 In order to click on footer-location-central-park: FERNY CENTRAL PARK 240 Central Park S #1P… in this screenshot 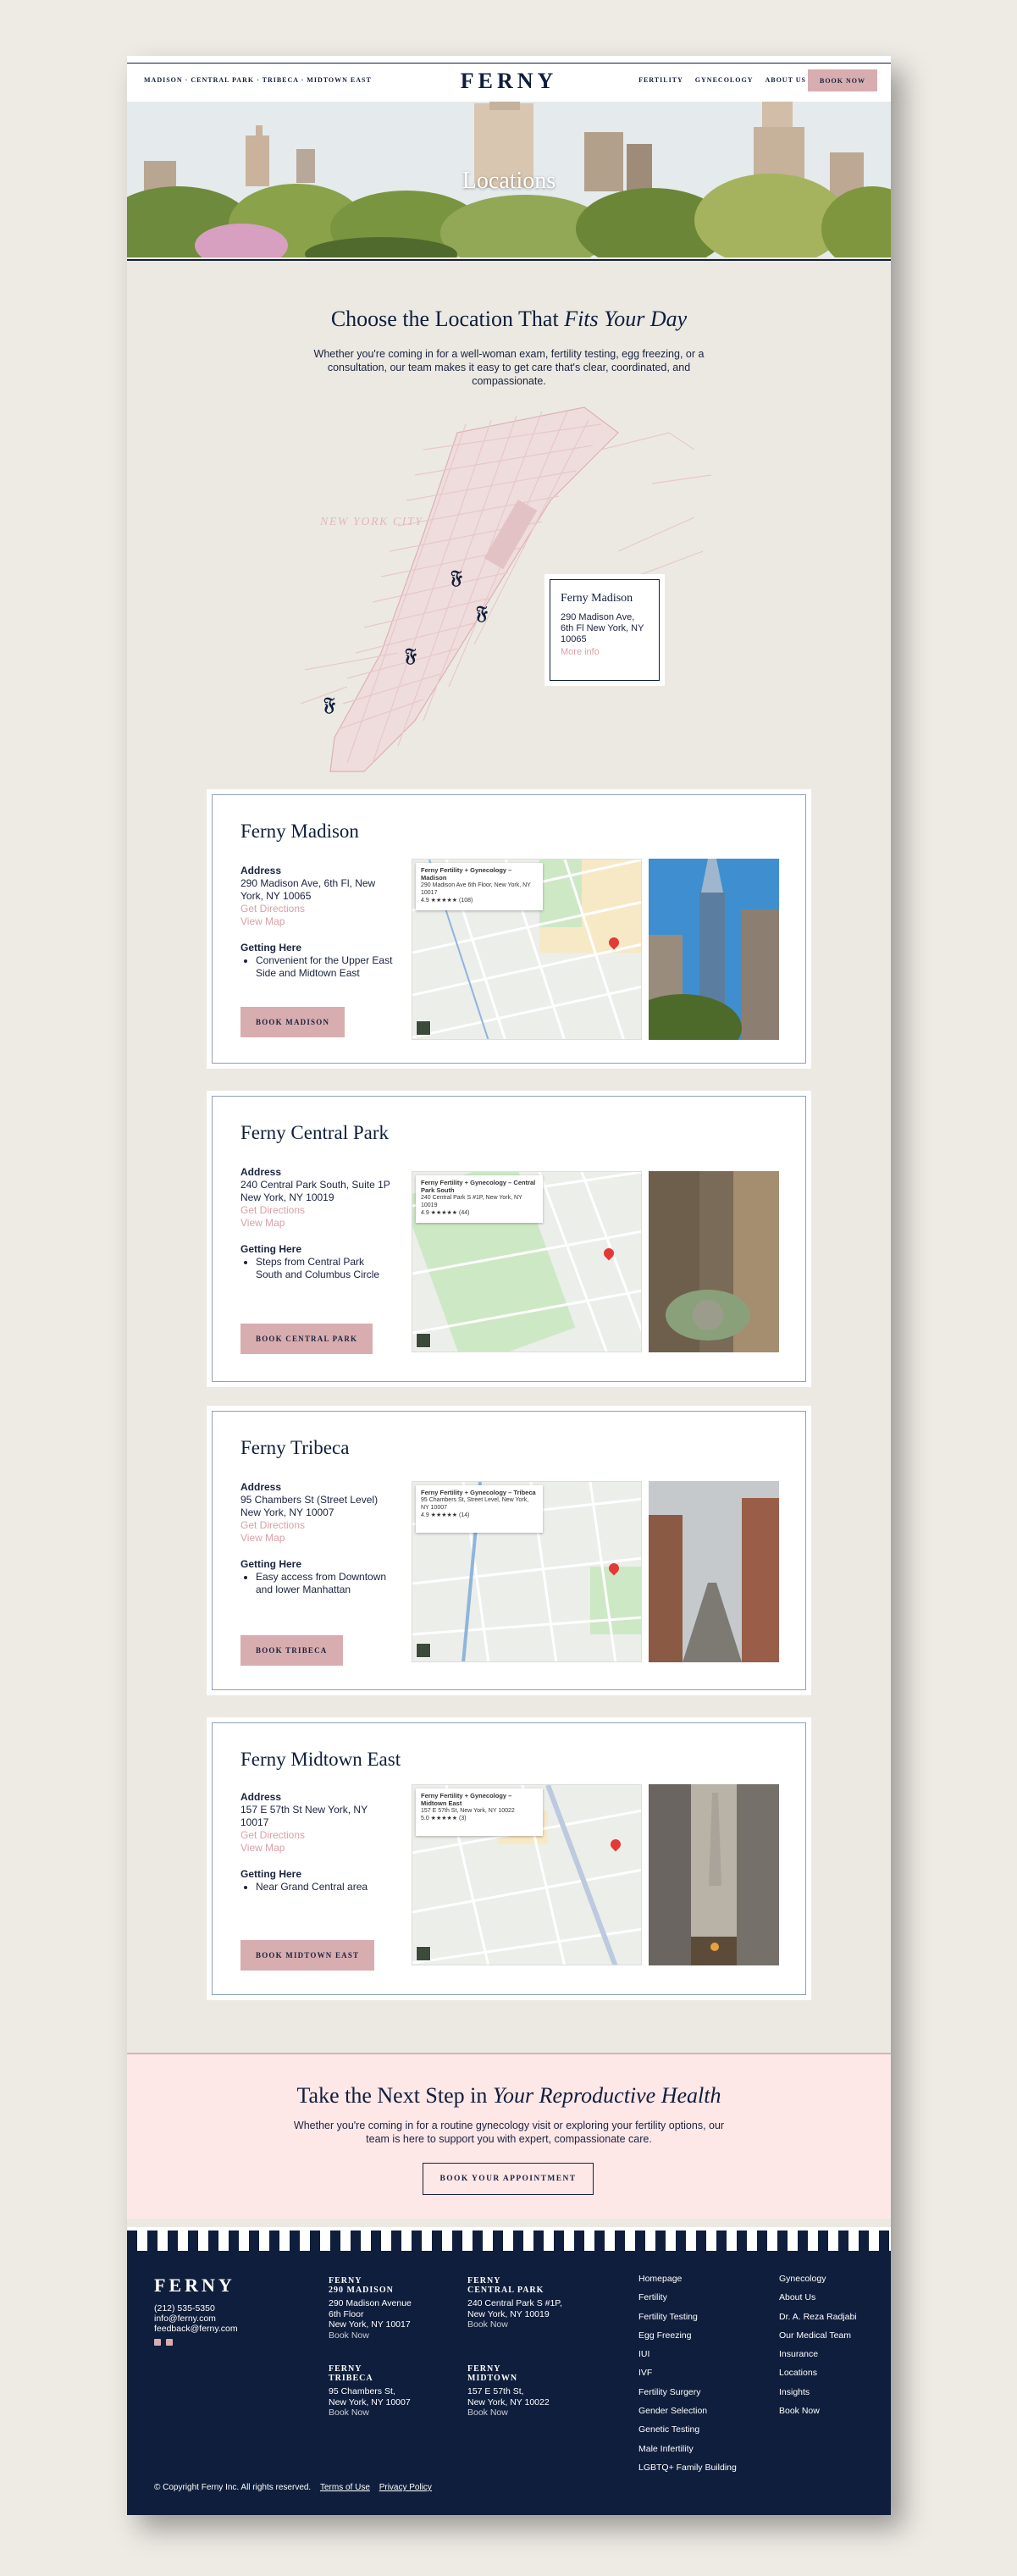, I will do `click(514, 2303)`.